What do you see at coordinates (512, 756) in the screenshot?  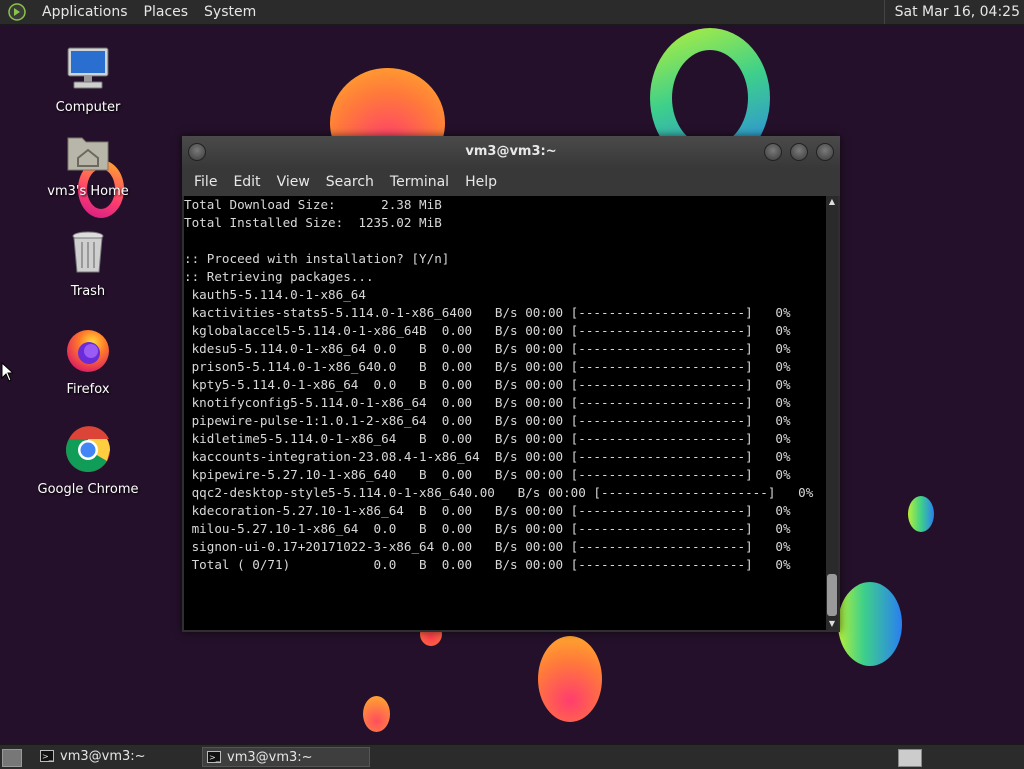 I see `bottom-taskbar: >_ vm3@vm3:~ >_ vm3@vm3:~` at bounding box center [512, 756].